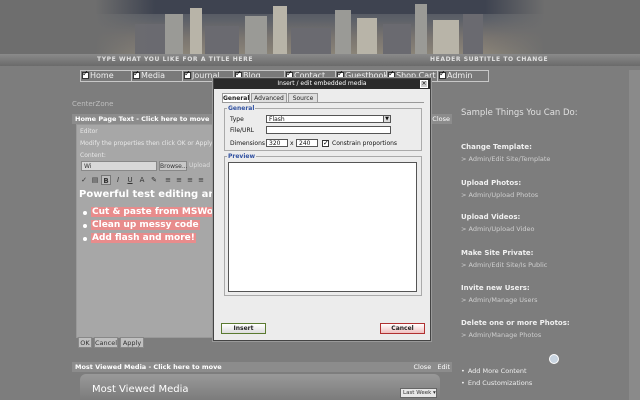 This screenshot has height=400, width=640. What do you see at coordinates (89, 131) in the screenshot?
I see `editor-label: Editor` at bounding box center [89, 131].